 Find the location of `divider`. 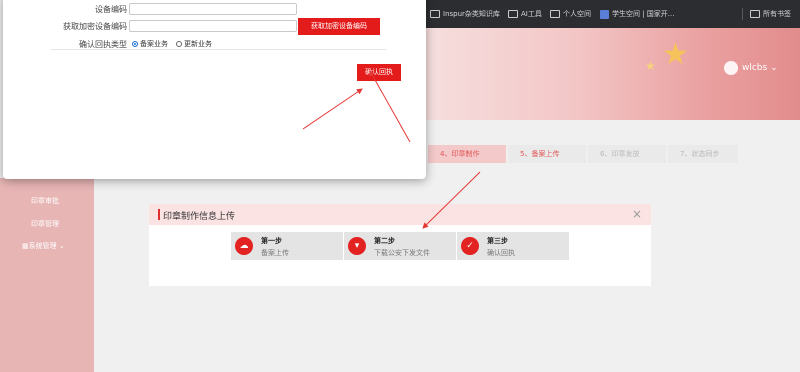

divider is located at coordinates (218, 49).